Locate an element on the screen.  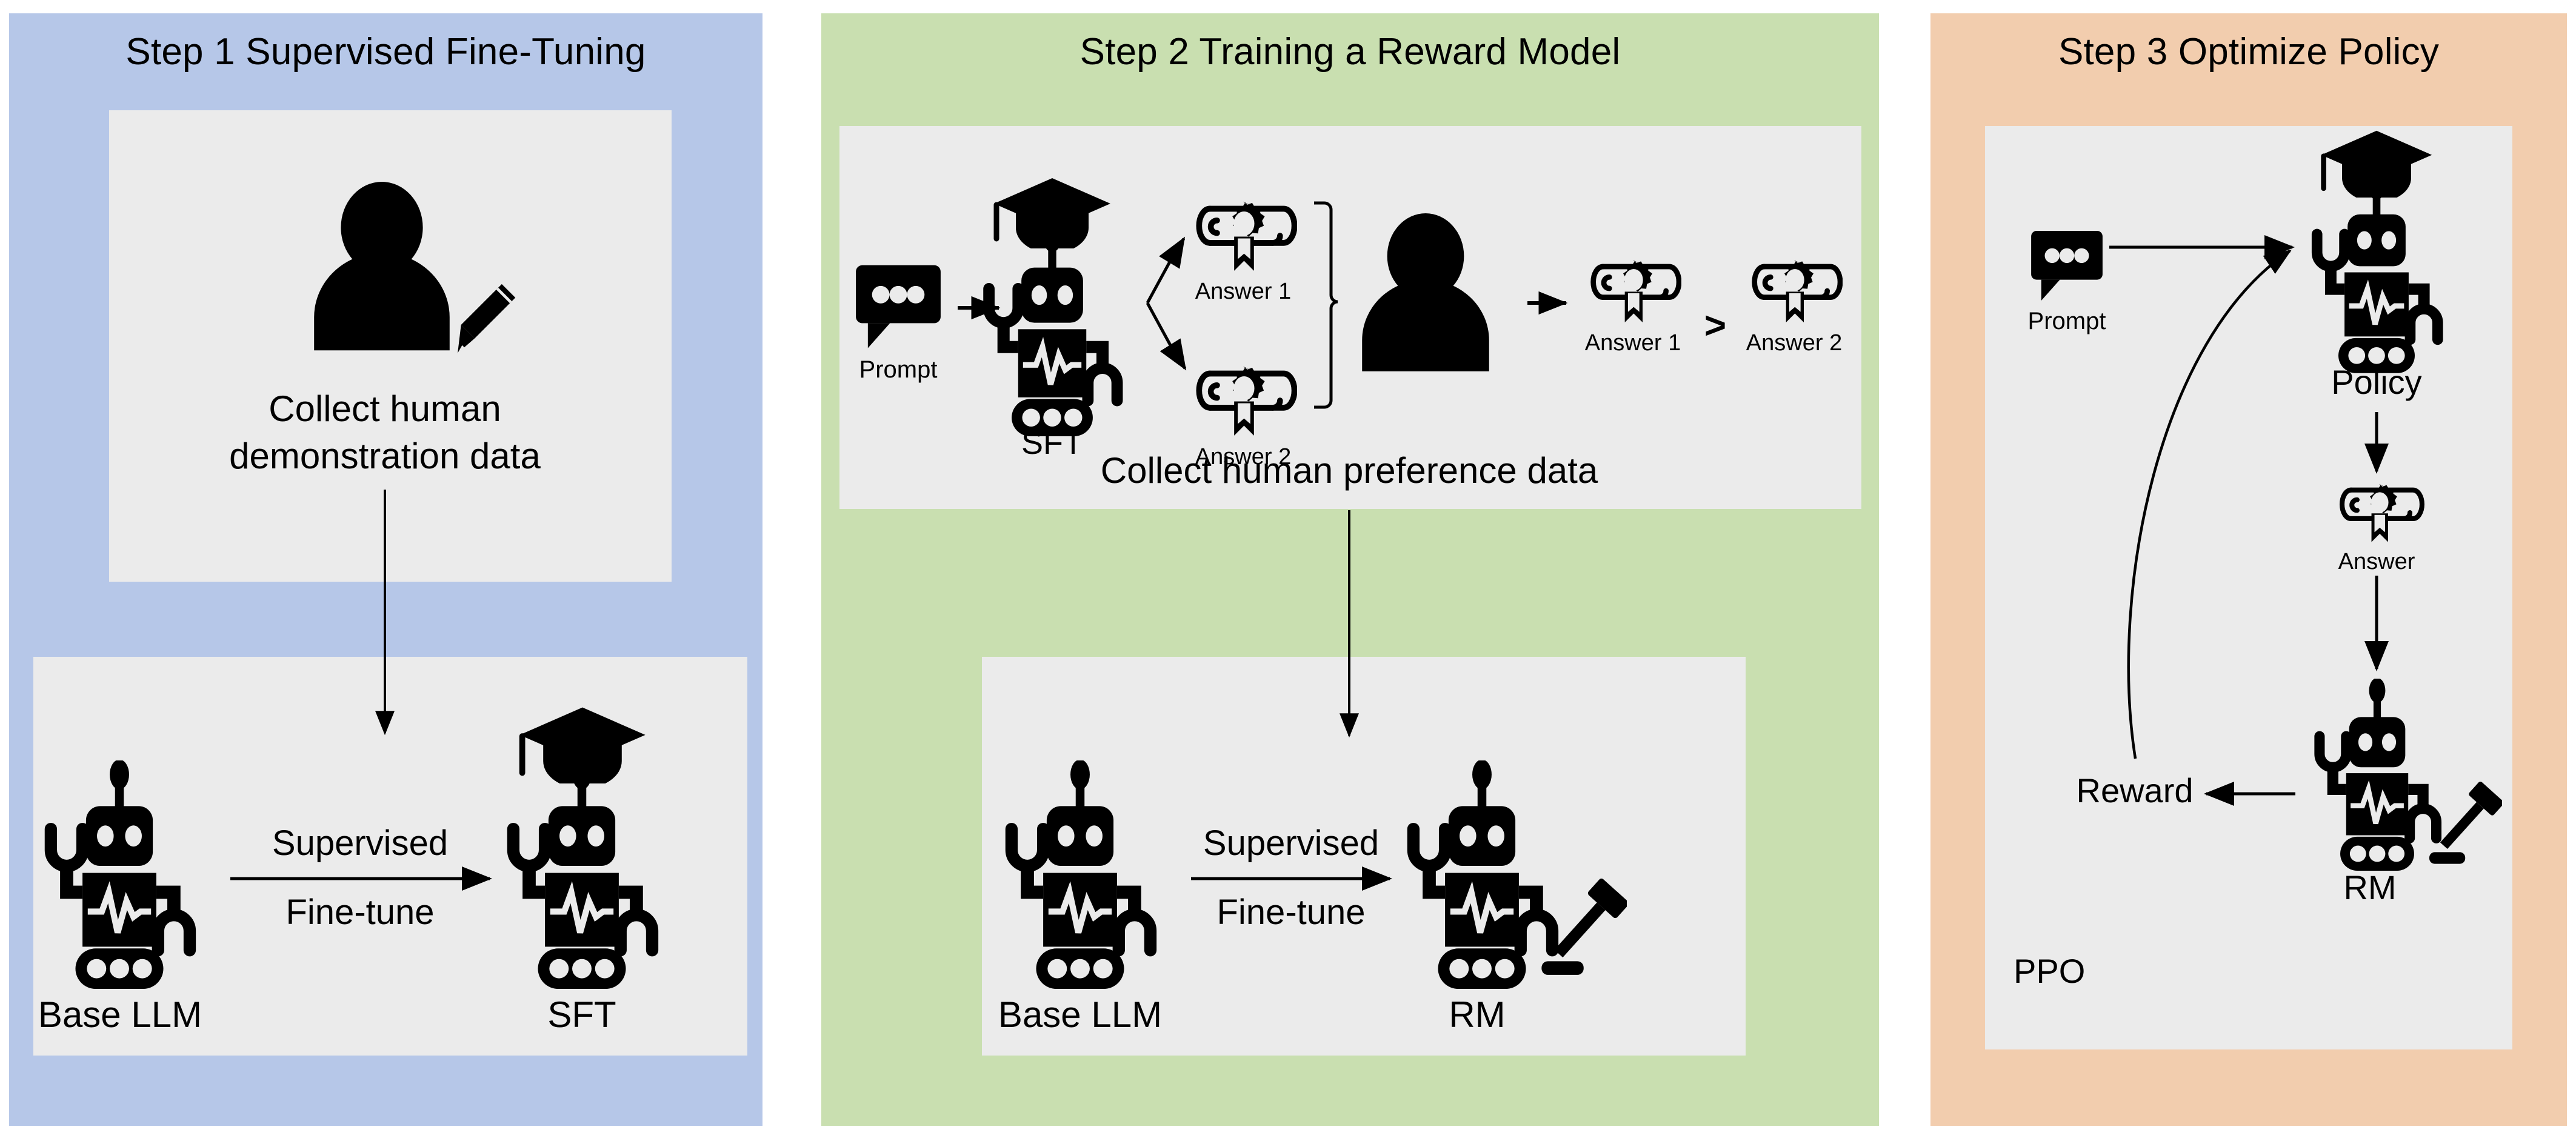
step3-rm-label: RM is located at coordinates (2370, 887).